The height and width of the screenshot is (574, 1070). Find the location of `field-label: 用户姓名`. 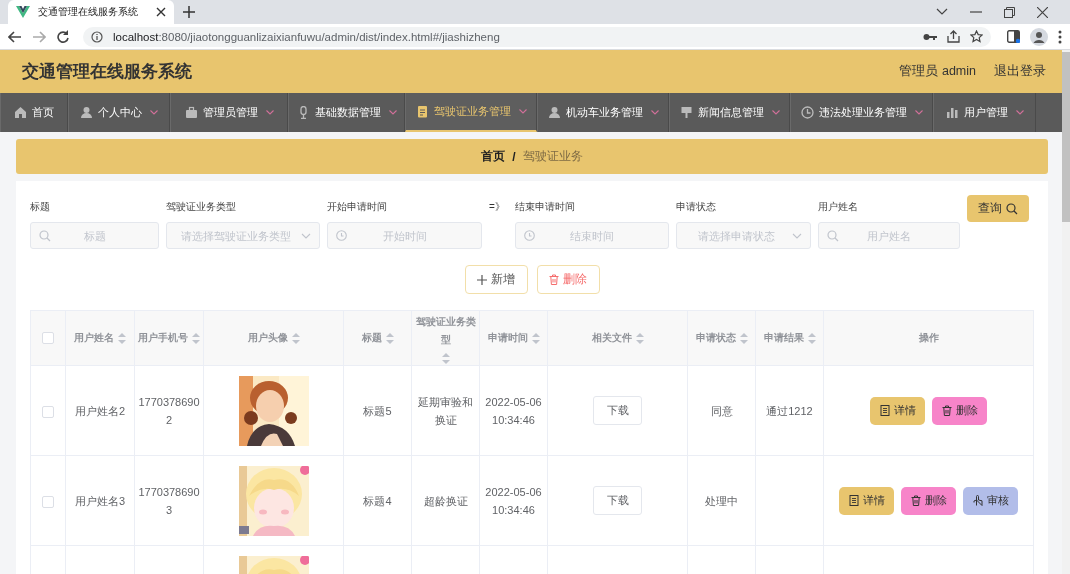

field-label: 用户姓名 is located at coordinates (838, 207).